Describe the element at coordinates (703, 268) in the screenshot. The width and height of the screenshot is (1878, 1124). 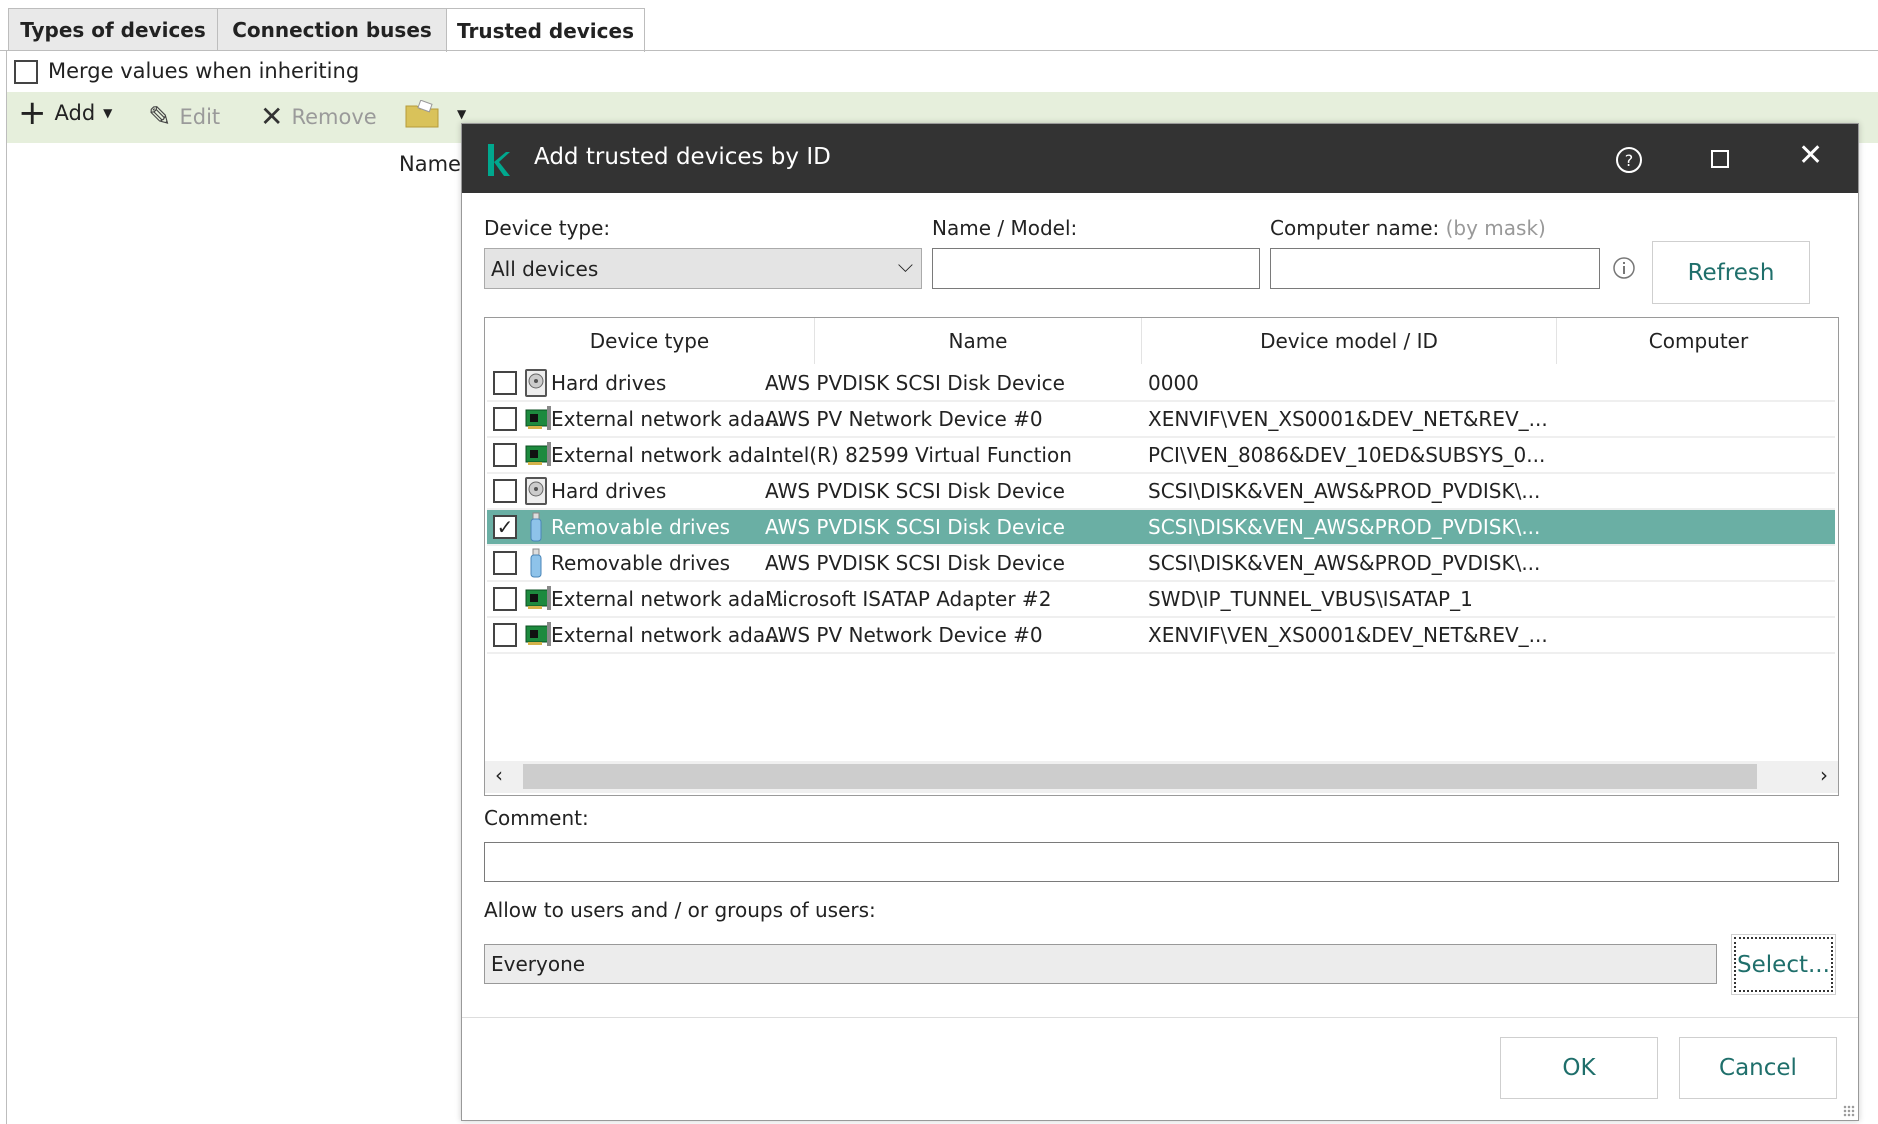
I see `device-type-select: All devices ⌵` at that location.